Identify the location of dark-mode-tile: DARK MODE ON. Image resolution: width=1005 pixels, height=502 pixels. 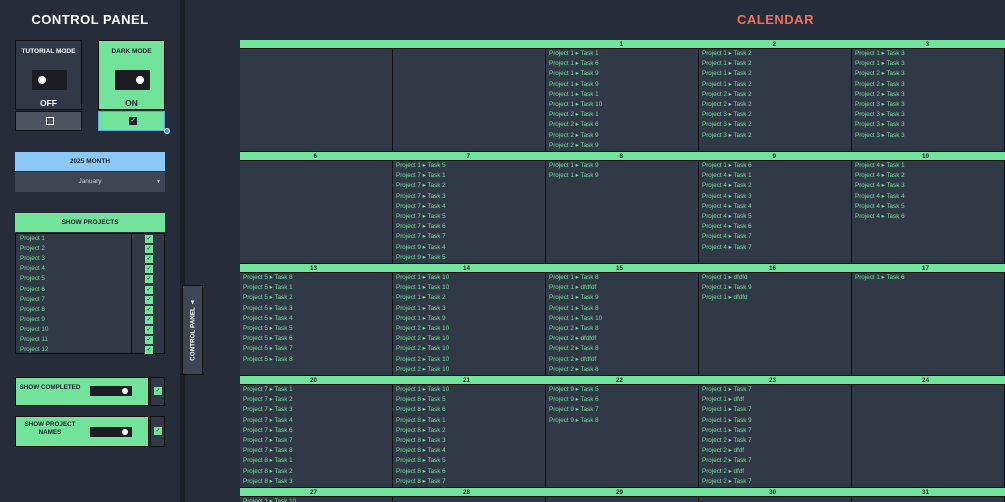
(131, 75).